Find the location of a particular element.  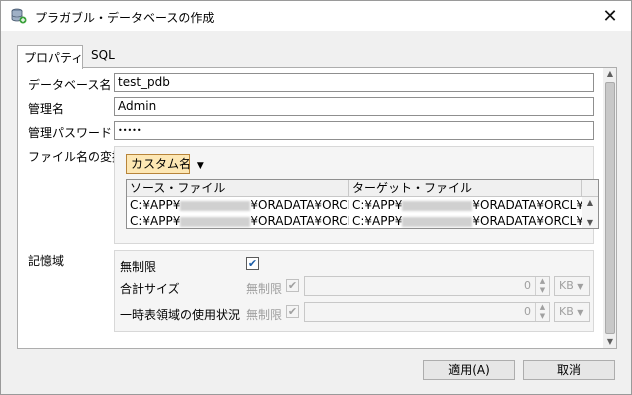

total-size-label: 合計サイズ is located at coordinates (150, 289).